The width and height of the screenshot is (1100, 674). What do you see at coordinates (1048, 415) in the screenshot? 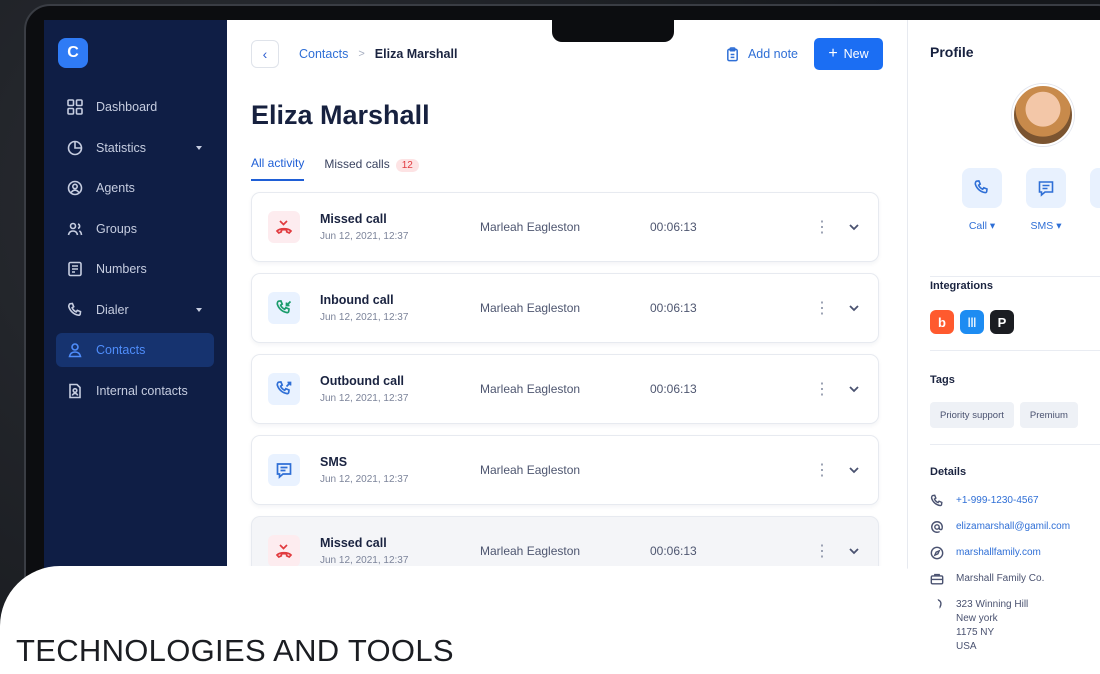
I see `tag-chip: Premium` at bounding box center [1048, 415].